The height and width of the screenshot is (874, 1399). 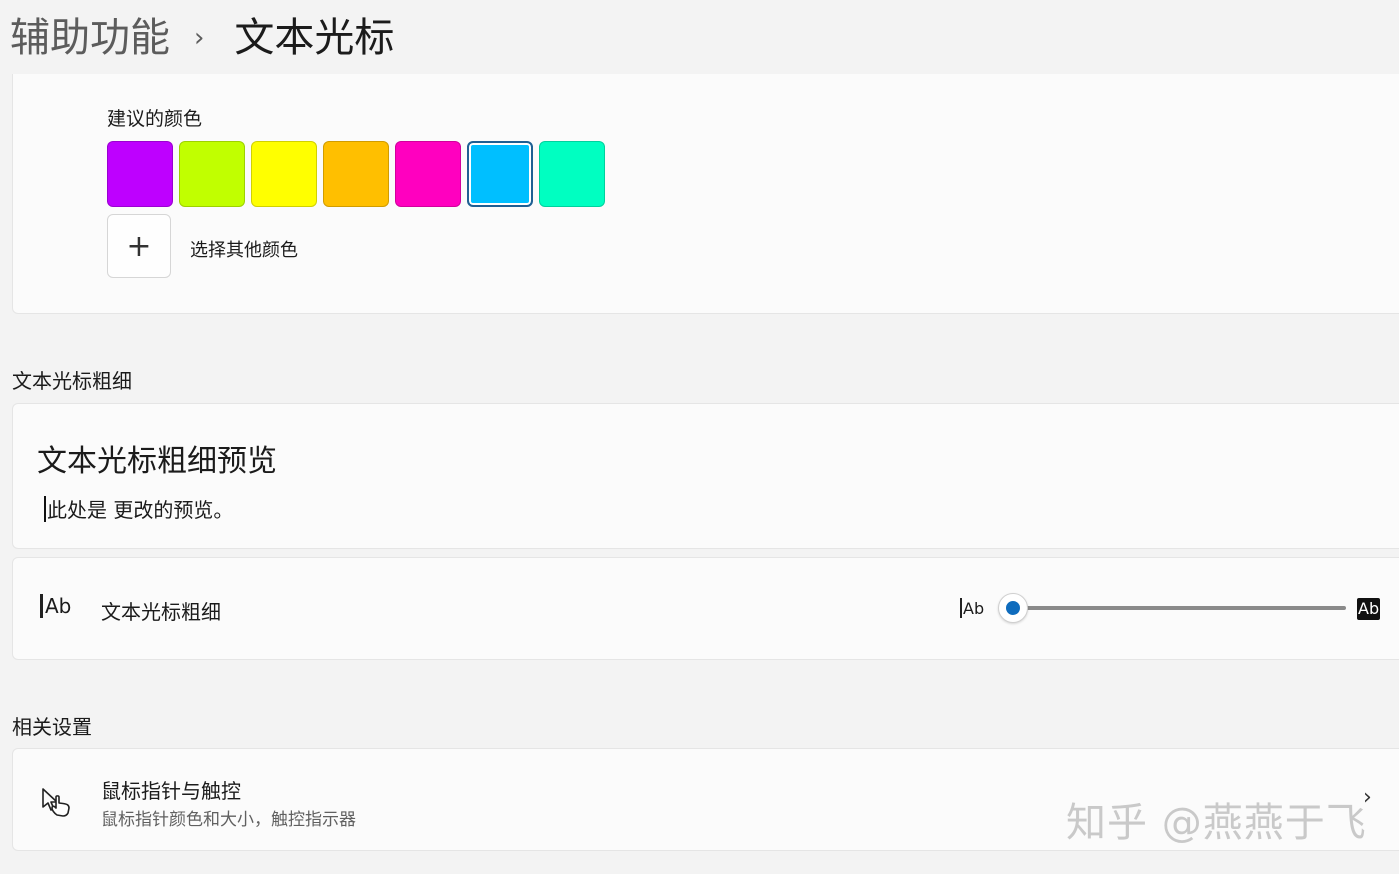 What do you see at coordinates (1216, 823) in the screenshot?
I see `watermark: 知乎 @燕燕于飞` at bounding box center [1216, 823].